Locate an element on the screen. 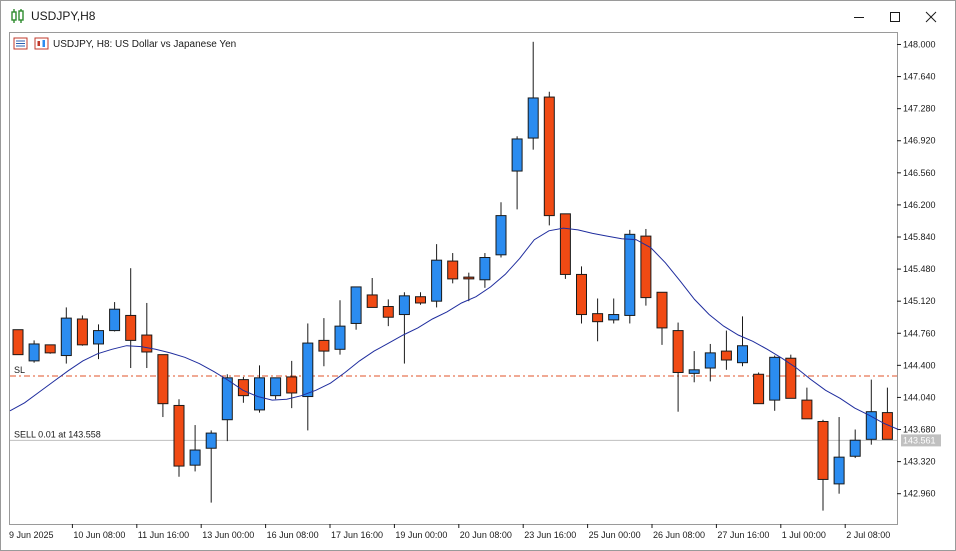  stop-loss-label: SL is located at coordinates (19, 370).